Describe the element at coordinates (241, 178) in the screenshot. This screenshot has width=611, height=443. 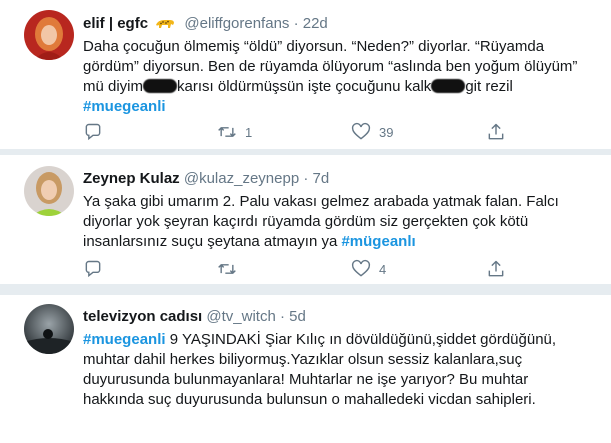
I see `user-handle: @kulaz_zeynepp` at that location.